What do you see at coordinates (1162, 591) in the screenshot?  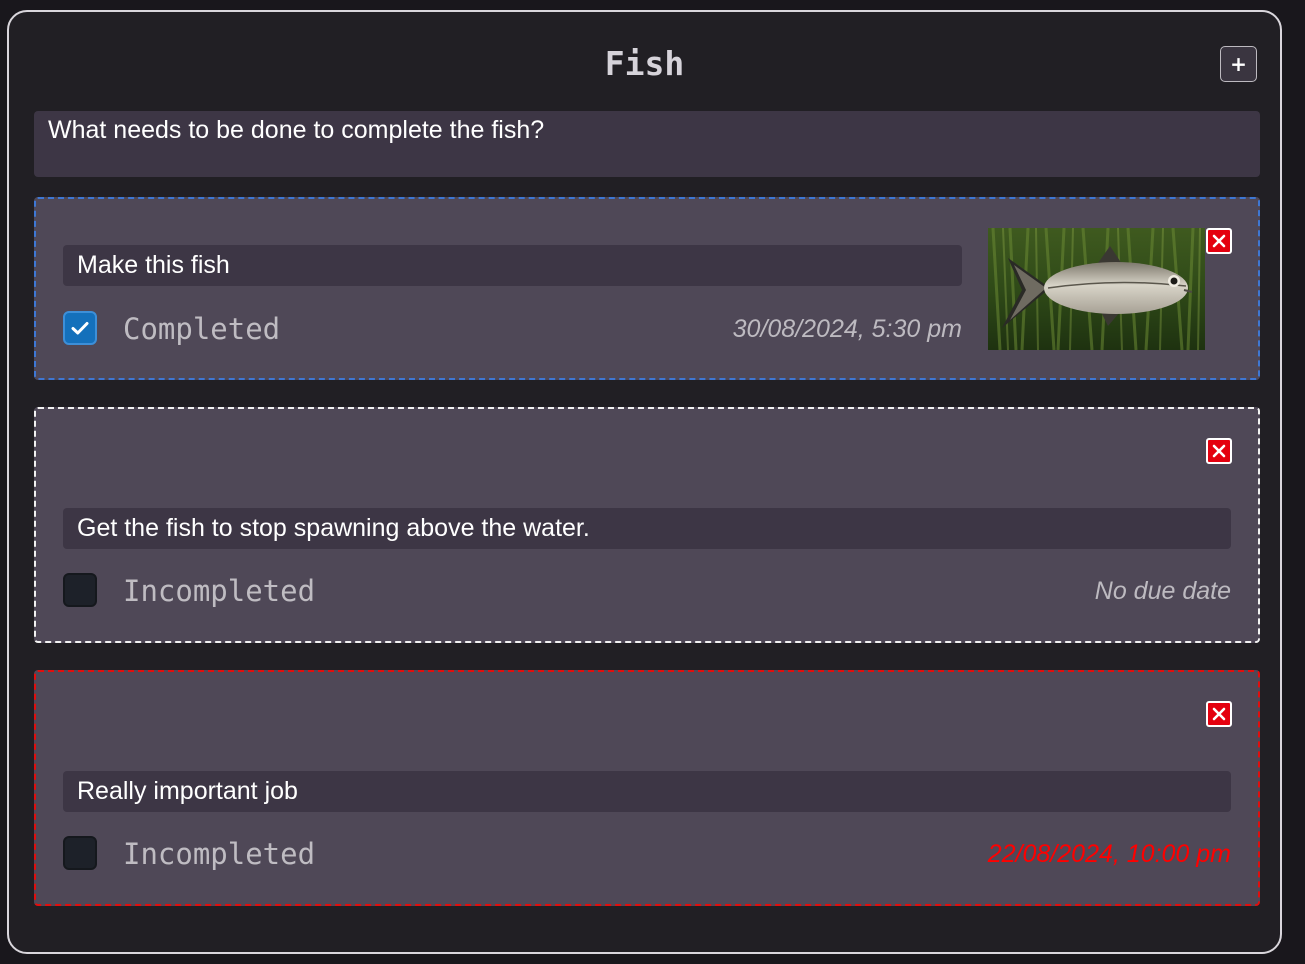 I see `task-due-date: No due date` at bounding box center [1162, 591].